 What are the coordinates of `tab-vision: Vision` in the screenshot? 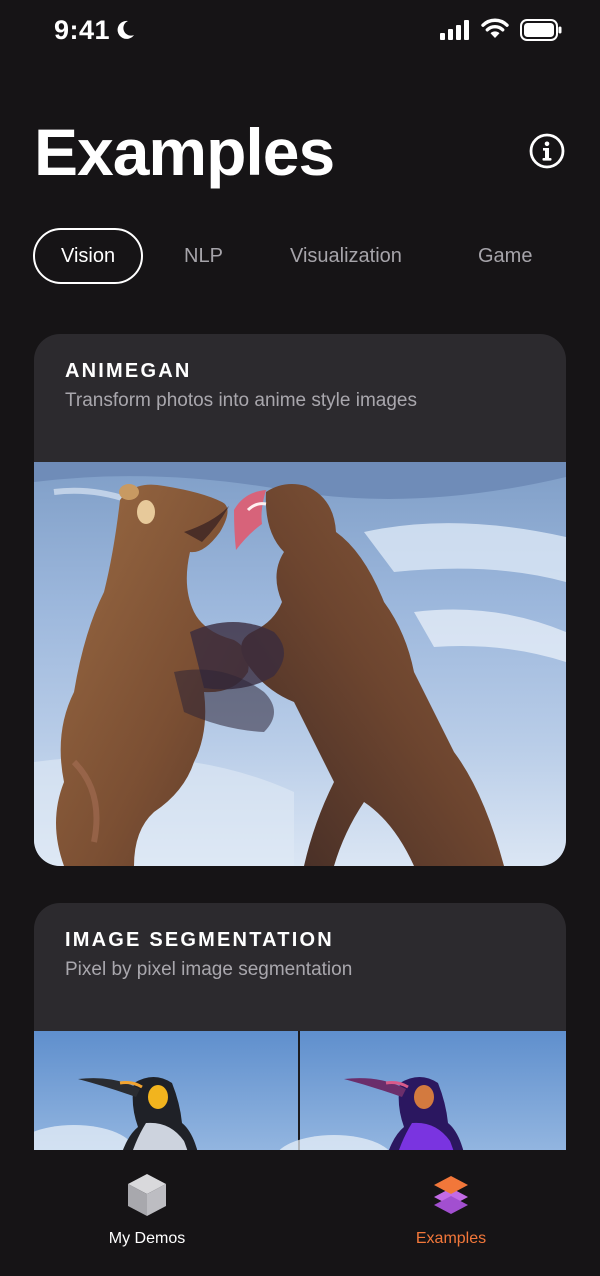 It's located at (88, 256).